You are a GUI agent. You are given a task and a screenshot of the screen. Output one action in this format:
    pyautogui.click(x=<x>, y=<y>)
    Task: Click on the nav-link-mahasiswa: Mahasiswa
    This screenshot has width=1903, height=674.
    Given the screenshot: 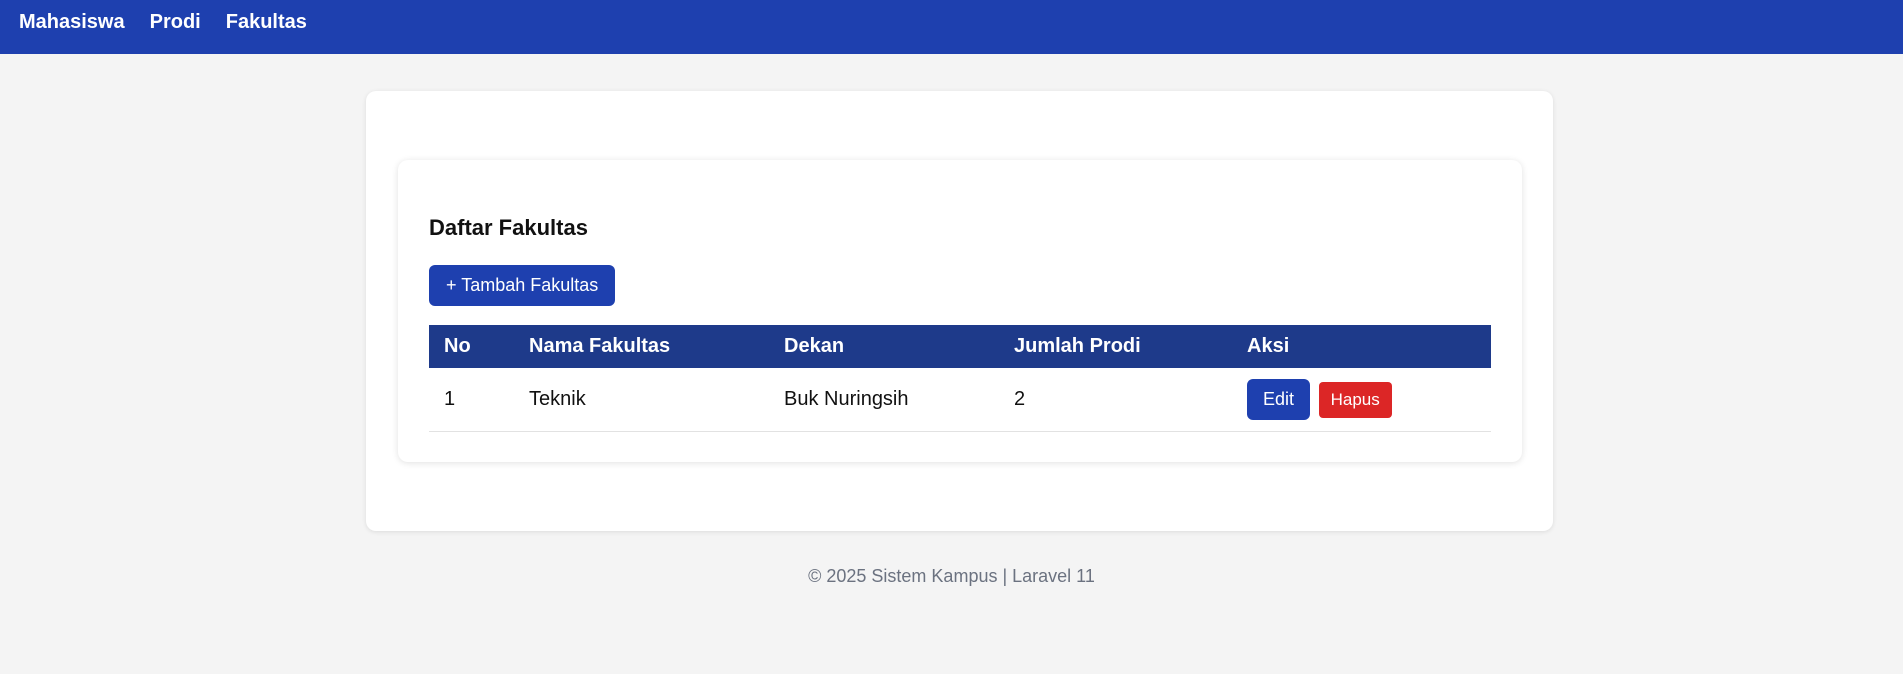 What is the action you would take?
    pyautogui.click(x=72, y=22)
    